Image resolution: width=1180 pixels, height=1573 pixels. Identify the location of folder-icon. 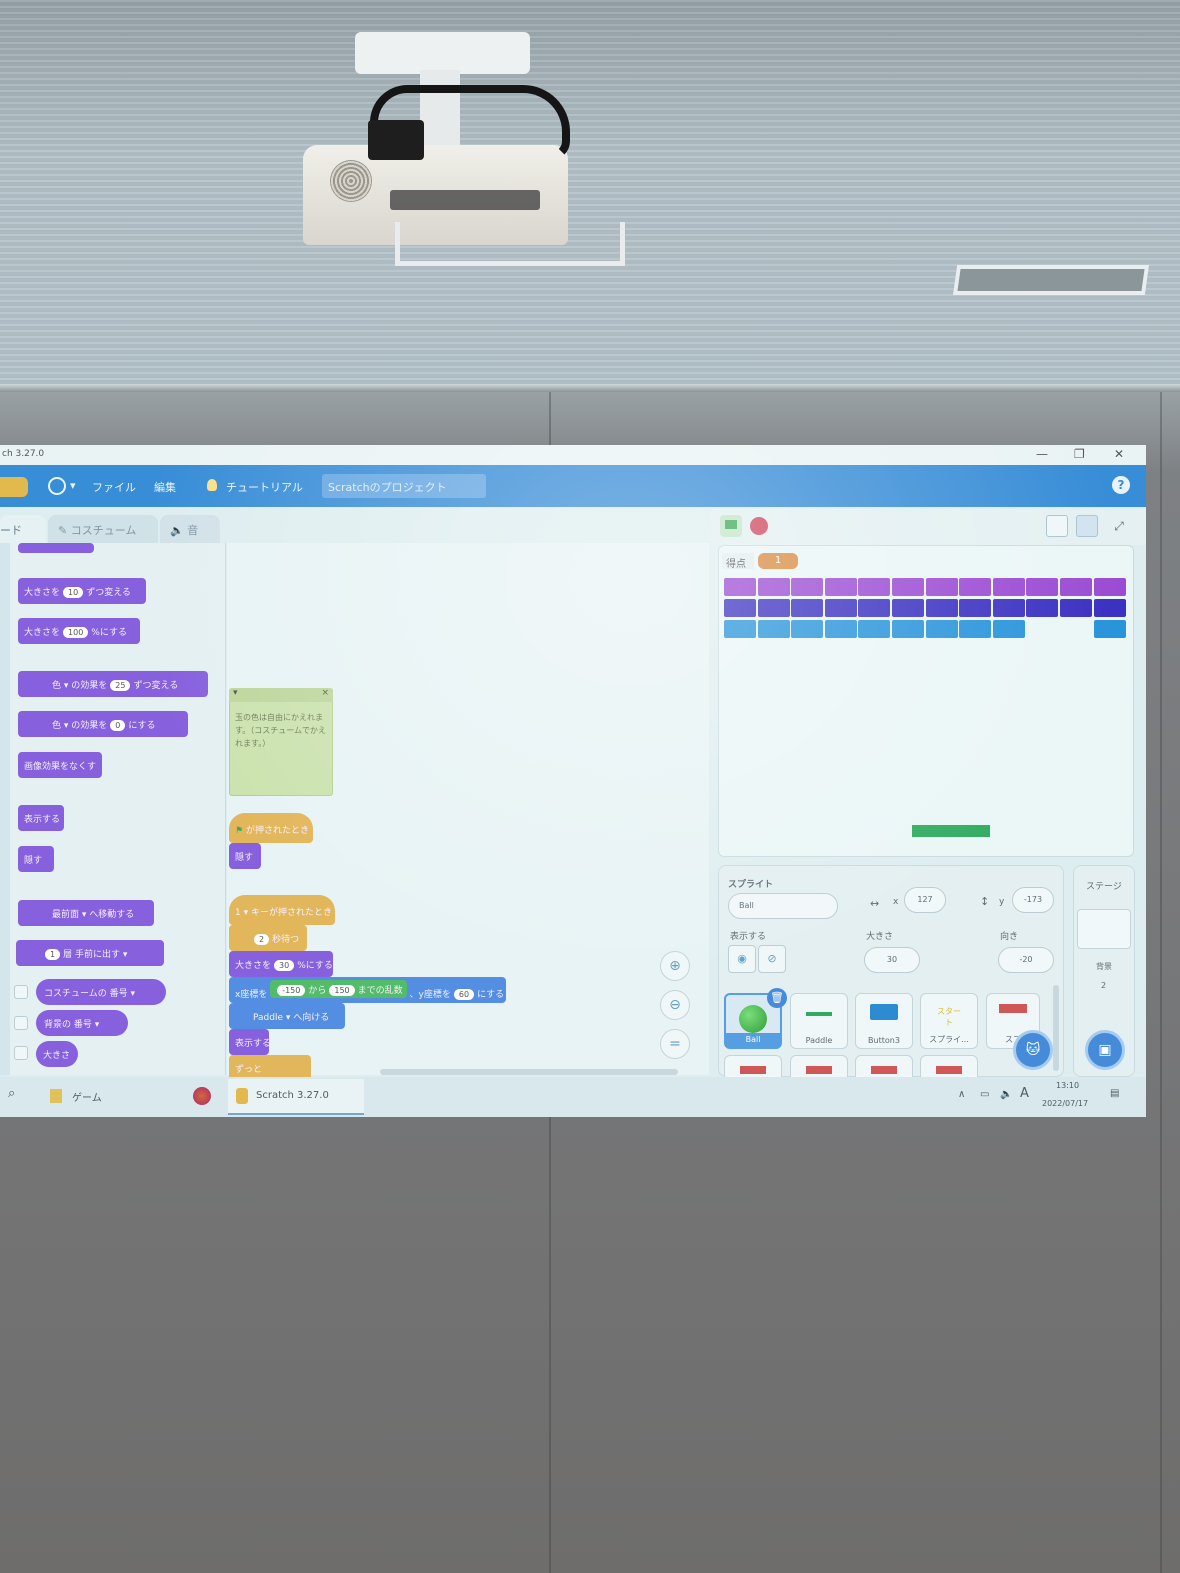
(56, 1096).